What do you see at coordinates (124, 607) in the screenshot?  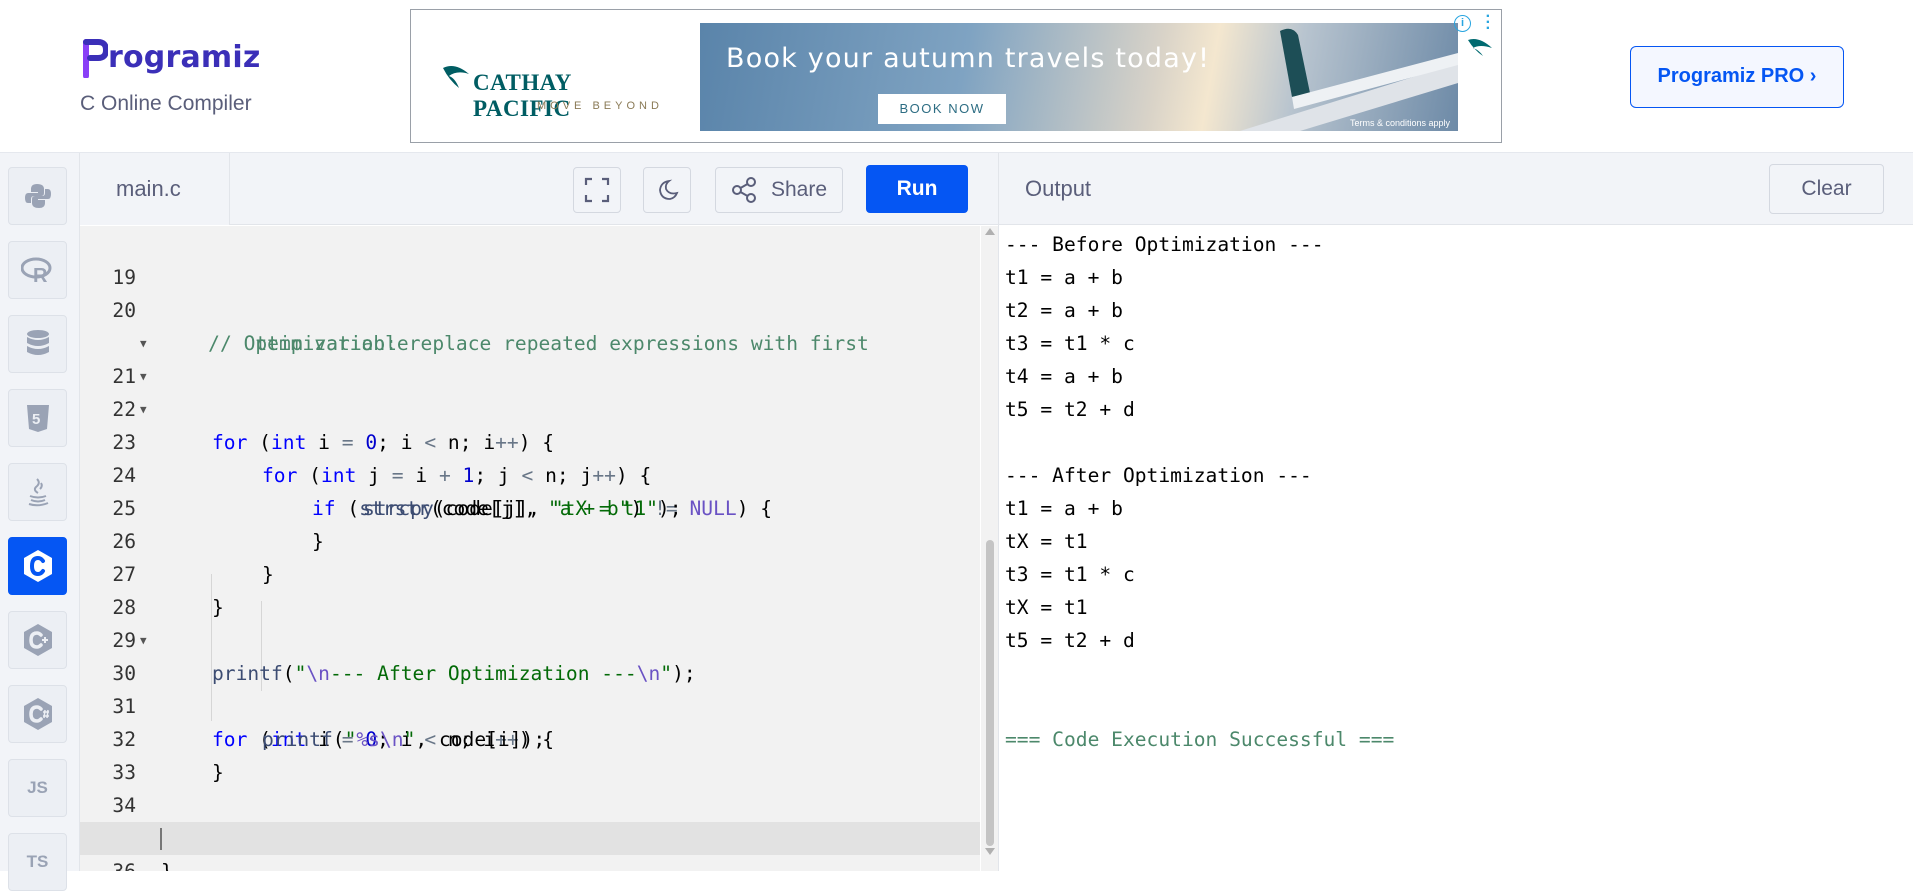 I see `code-line-28: 28` at bounding box center [124, 607].